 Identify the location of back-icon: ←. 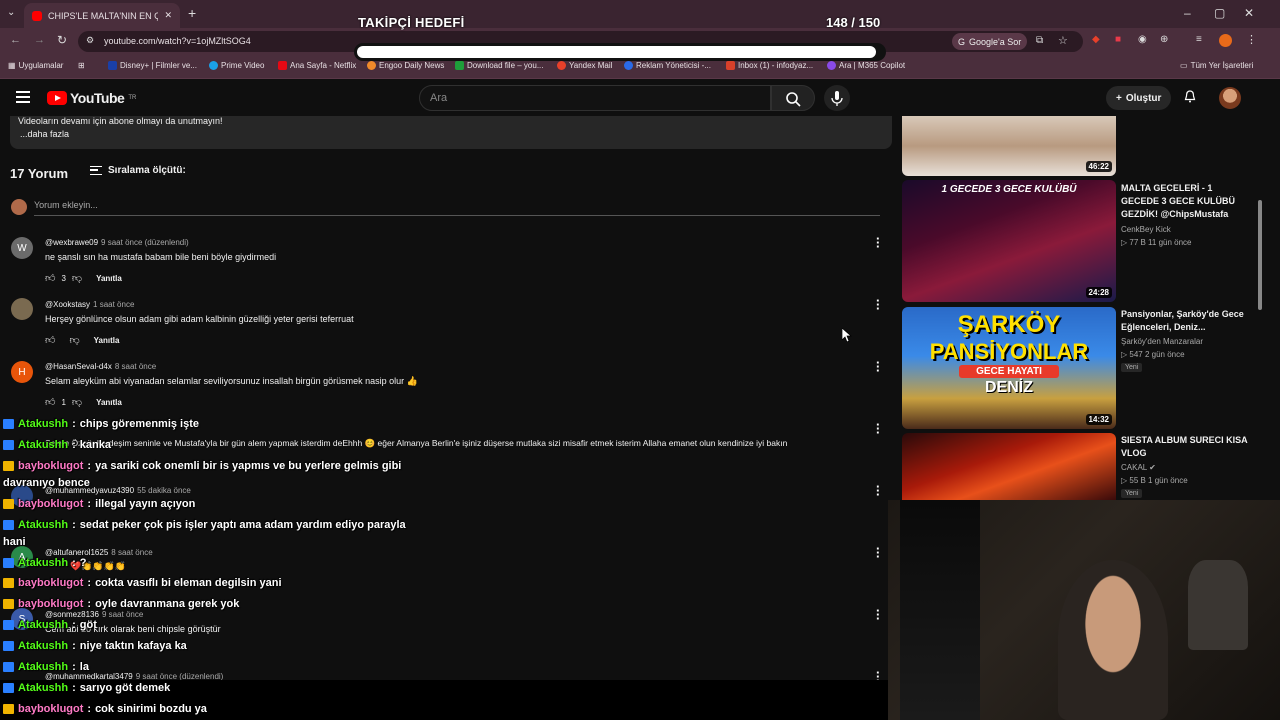
(15, 40).